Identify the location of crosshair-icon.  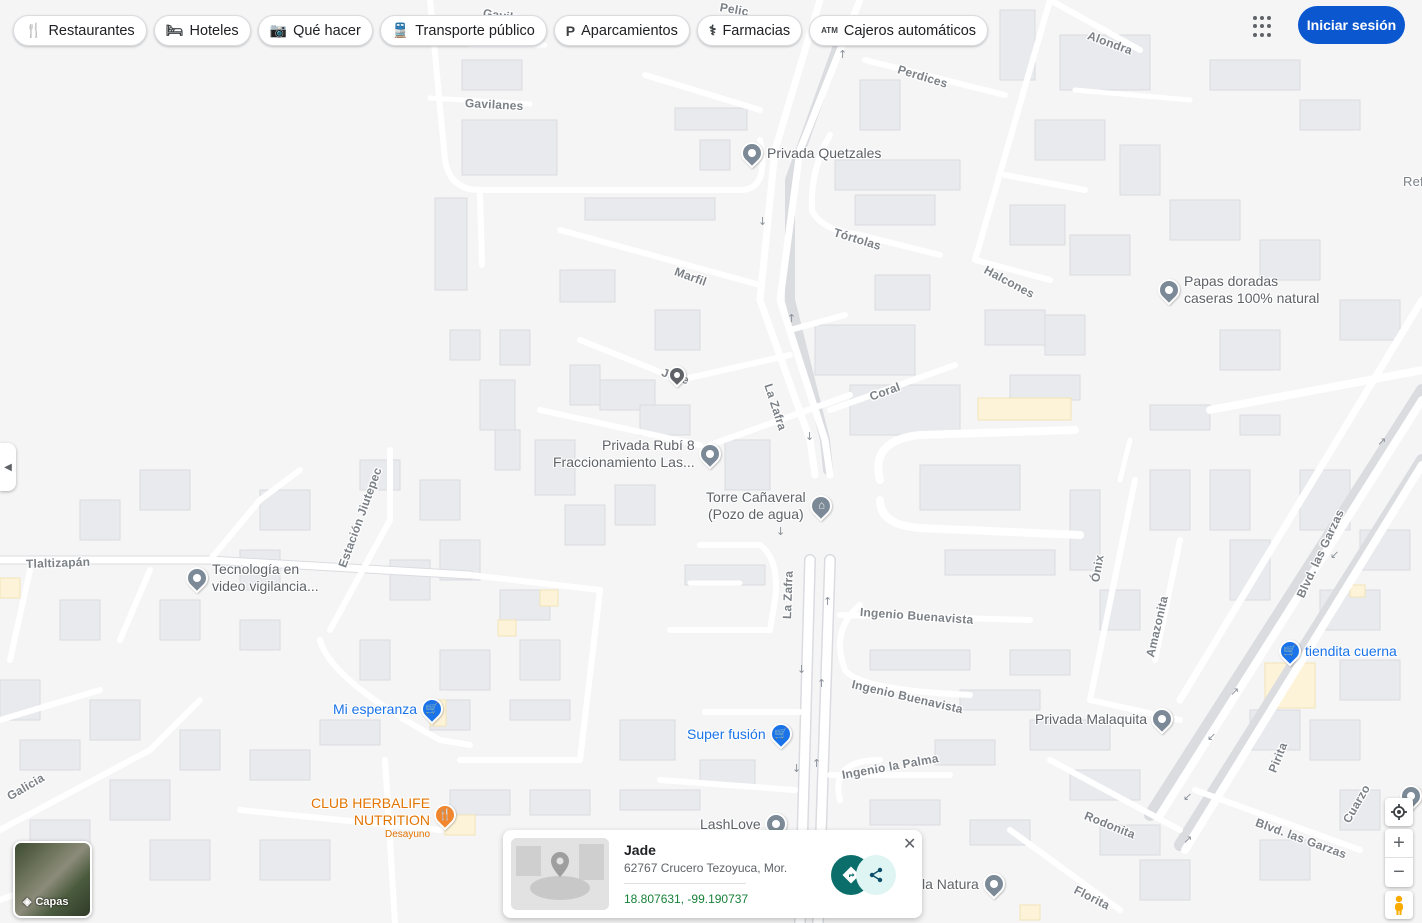
(1399, 812).